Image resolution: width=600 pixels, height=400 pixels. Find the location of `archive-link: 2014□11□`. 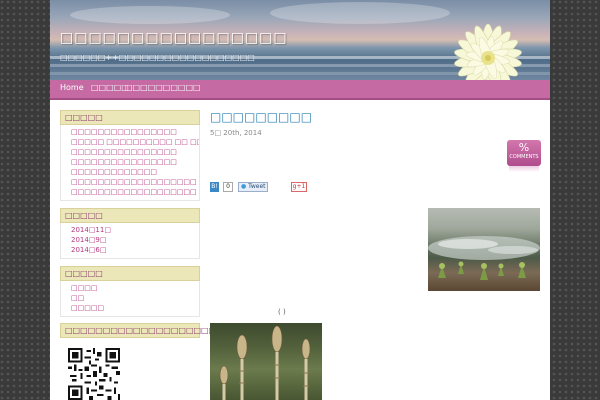

archive-link: 2014□11□ is located at coordinates (135, 230).